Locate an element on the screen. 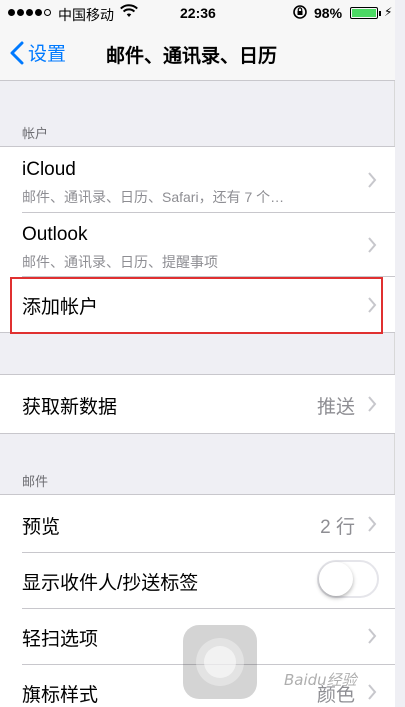 This screenshot has width=405, height=707. account-title: Outlook is located at coordinates (55, 234).